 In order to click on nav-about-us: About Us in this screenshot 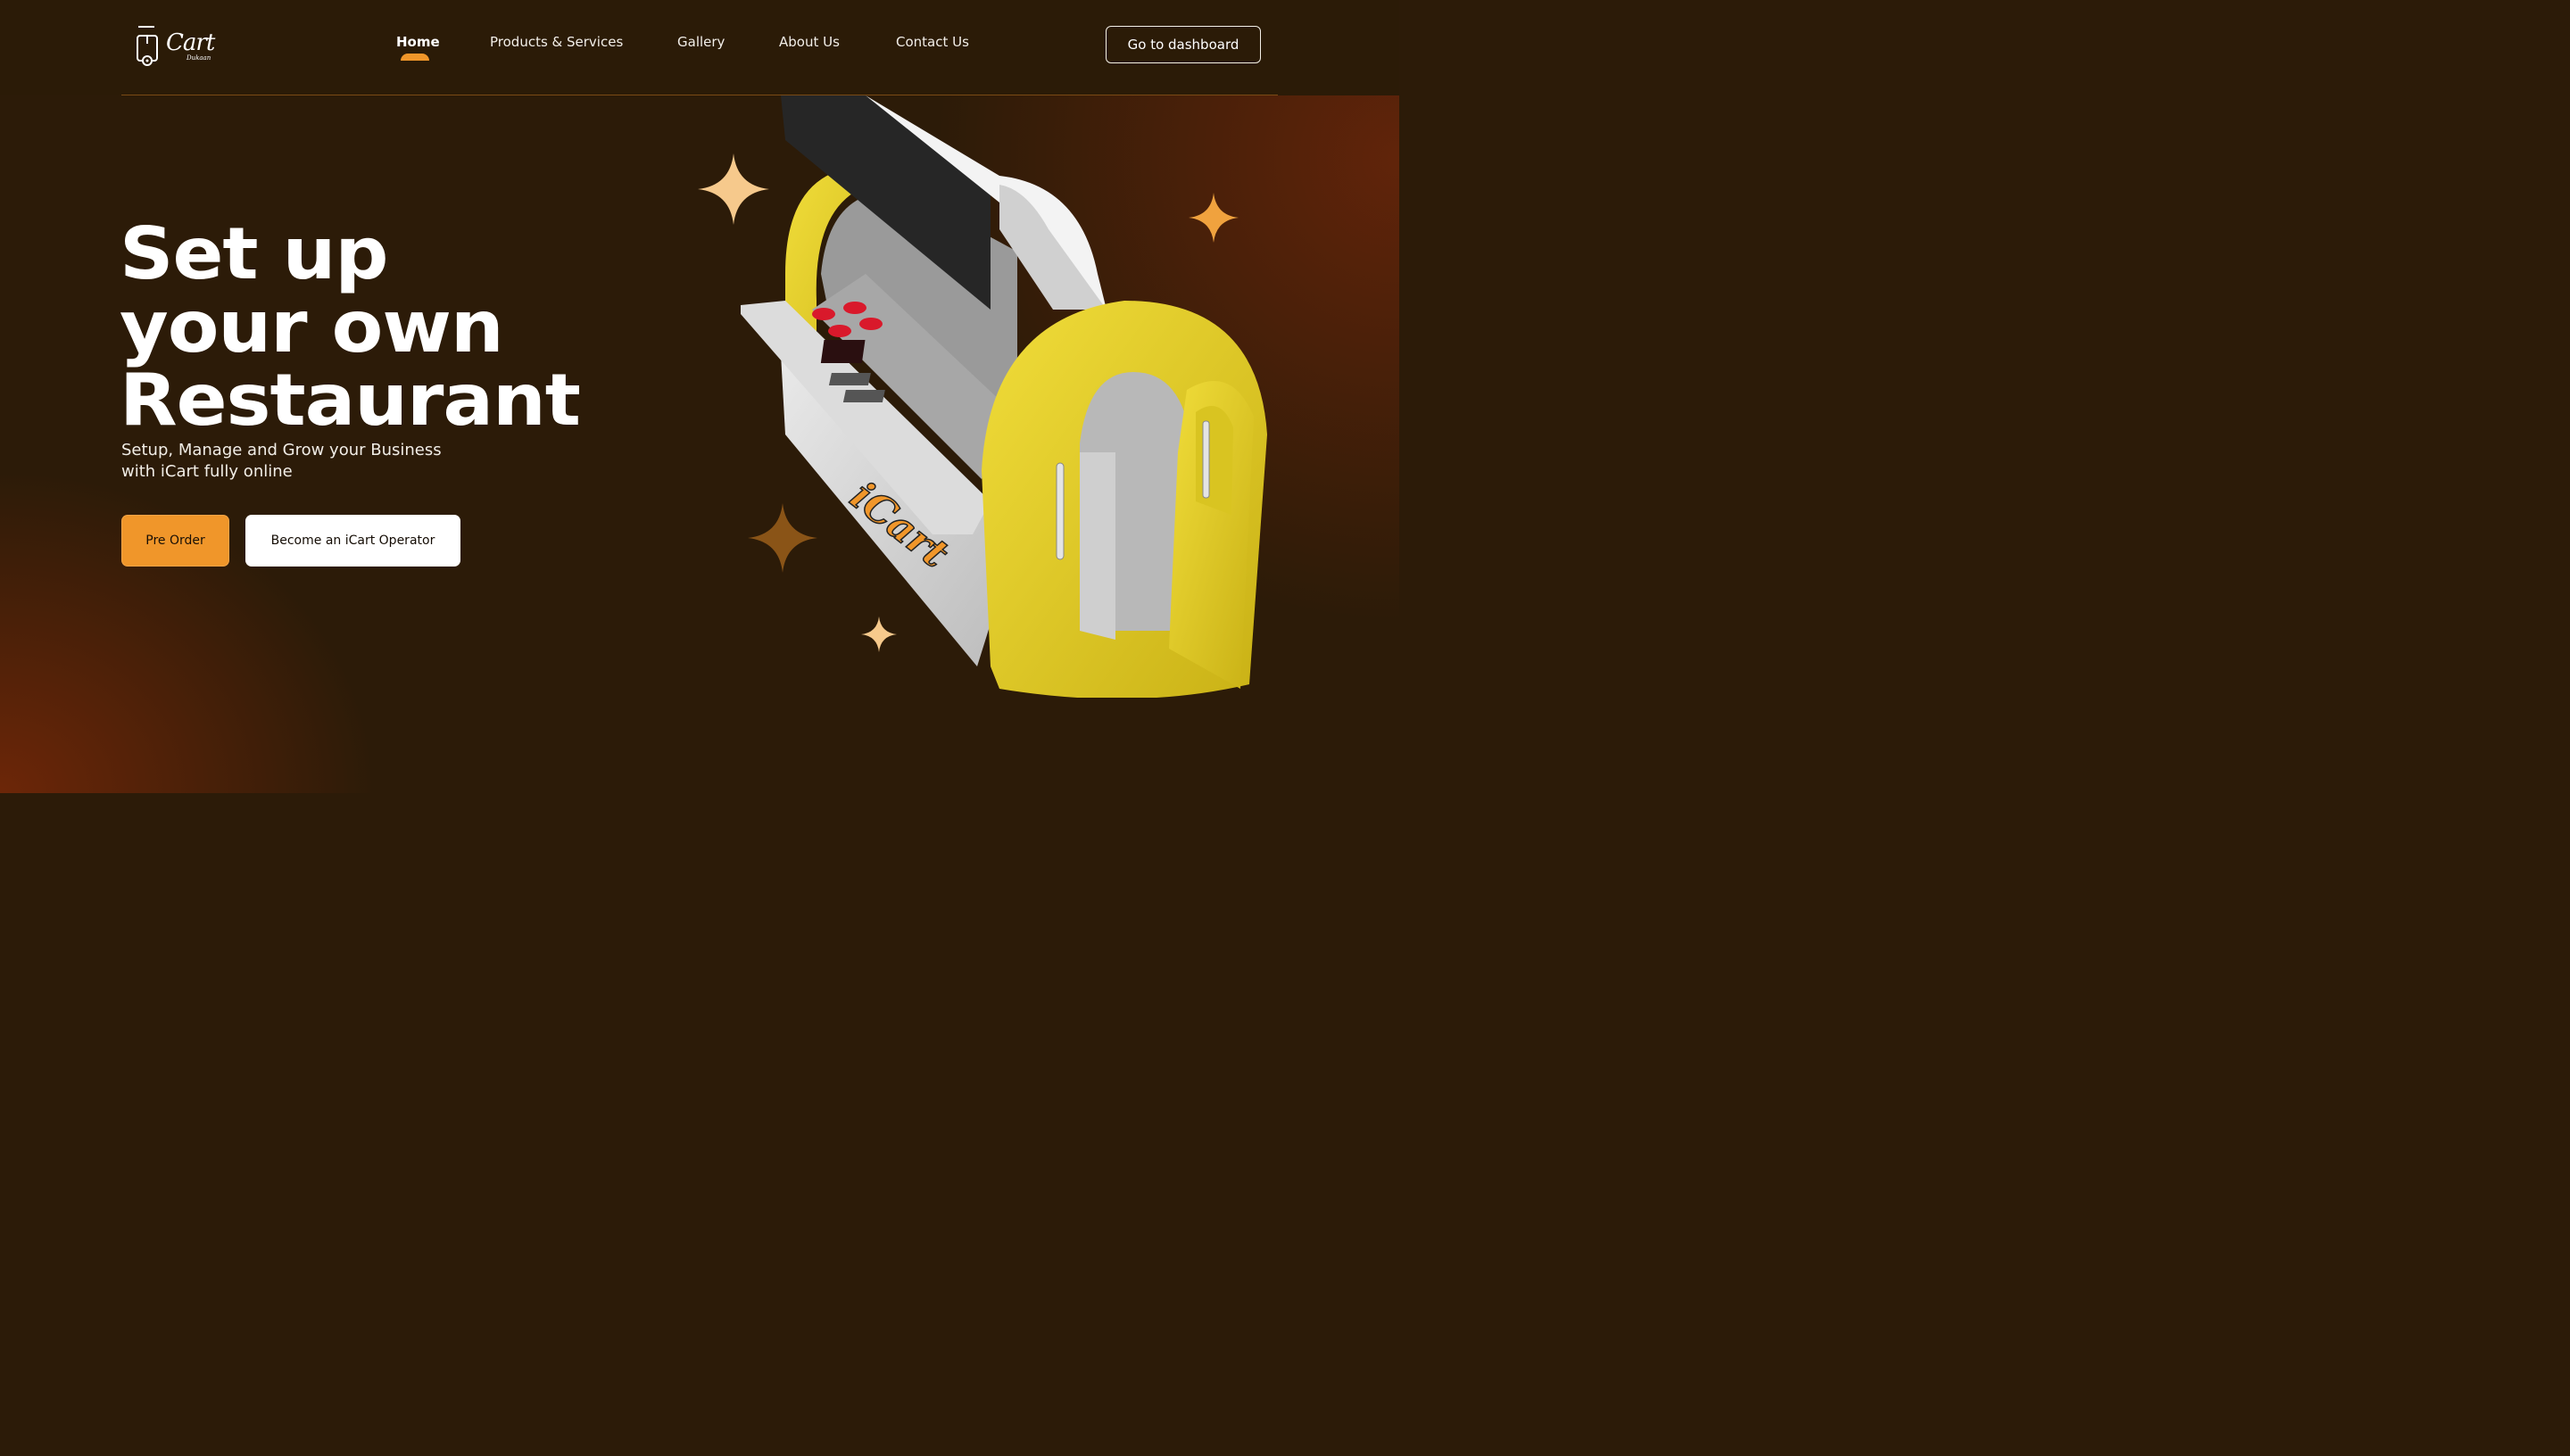, I will do `click(810, 42)`.